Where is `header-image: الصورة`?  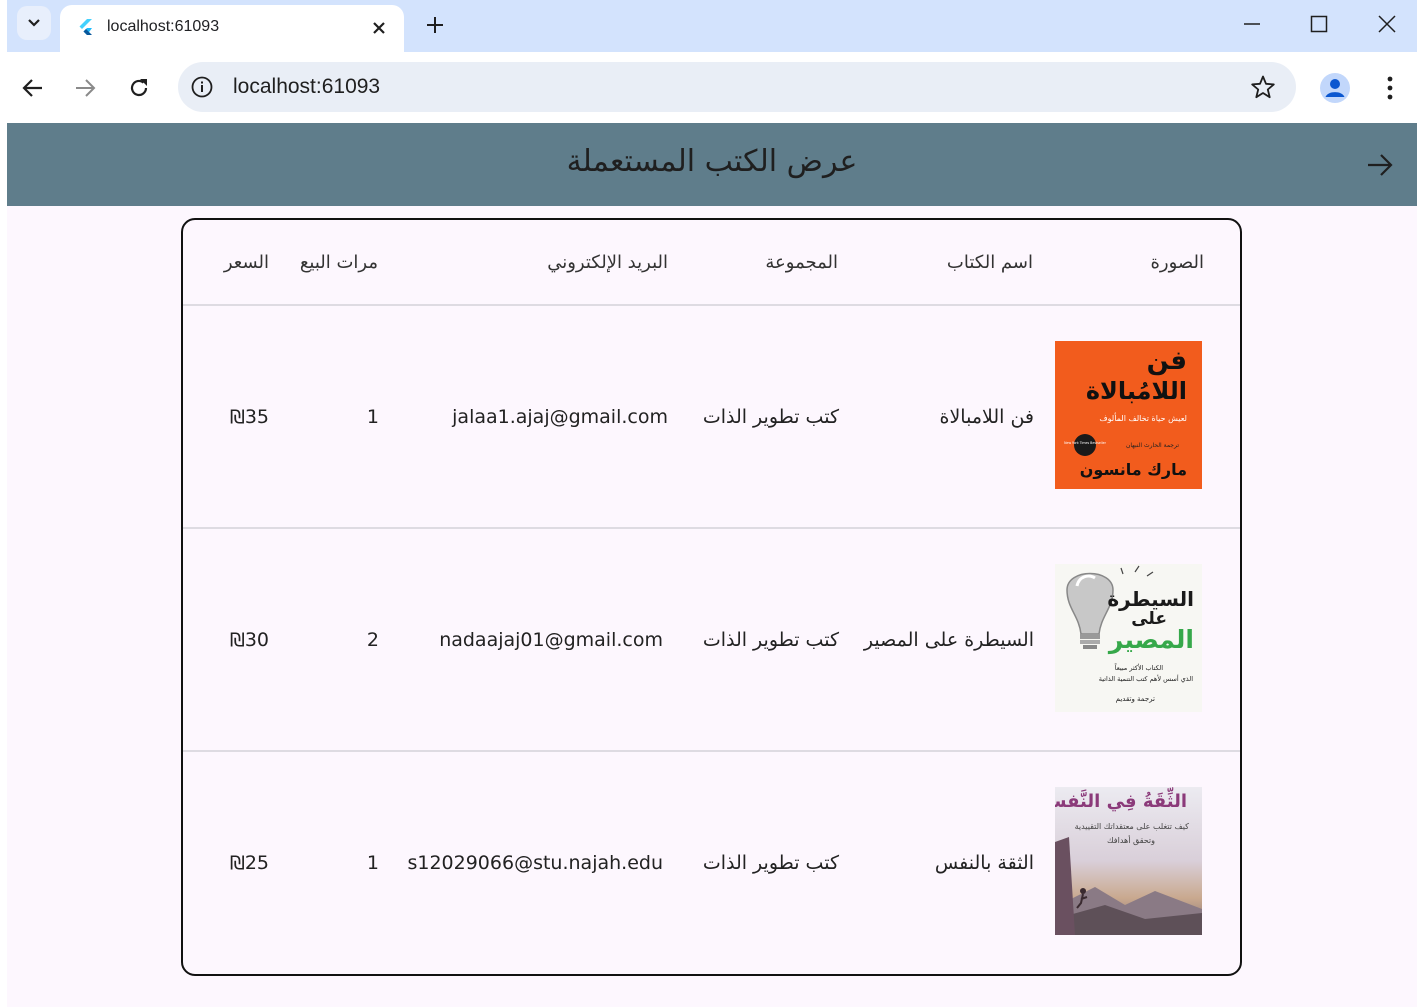
header-image: الصورة is located at coordinates (1177, 262).